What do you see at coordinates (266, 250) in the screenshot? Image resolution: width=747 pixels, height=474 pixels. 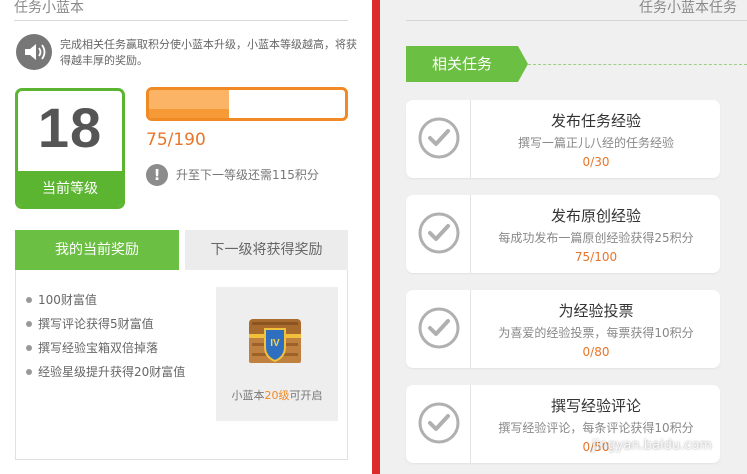 I see `tab-next-reward: 下一级将获得奖励` at bounding box center [266, 250].